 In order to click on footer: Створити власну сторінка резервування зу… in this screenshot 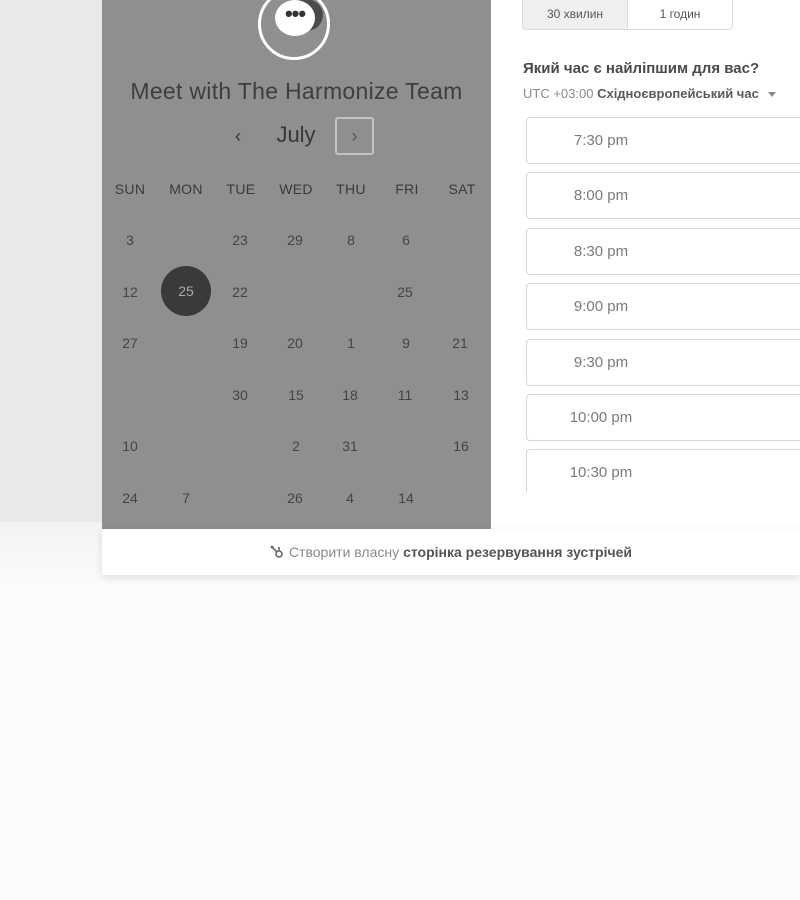, I will do `click(451, 552)`.